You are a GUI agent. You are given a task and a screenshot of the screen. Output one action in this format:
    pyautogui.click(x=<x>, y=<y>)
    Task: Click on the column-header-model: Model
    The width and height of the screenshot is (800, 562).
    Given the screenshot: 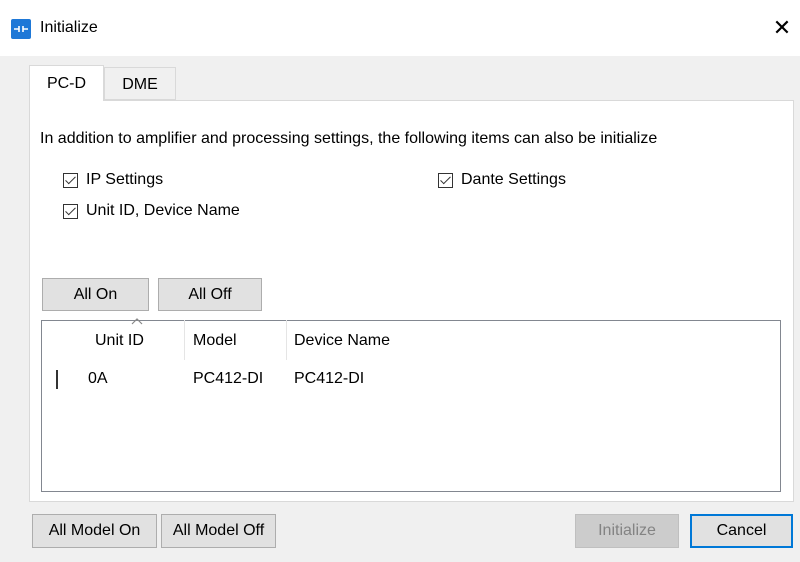 What is the action you would take?
    pyautogui.click(x=215, y=341)
    